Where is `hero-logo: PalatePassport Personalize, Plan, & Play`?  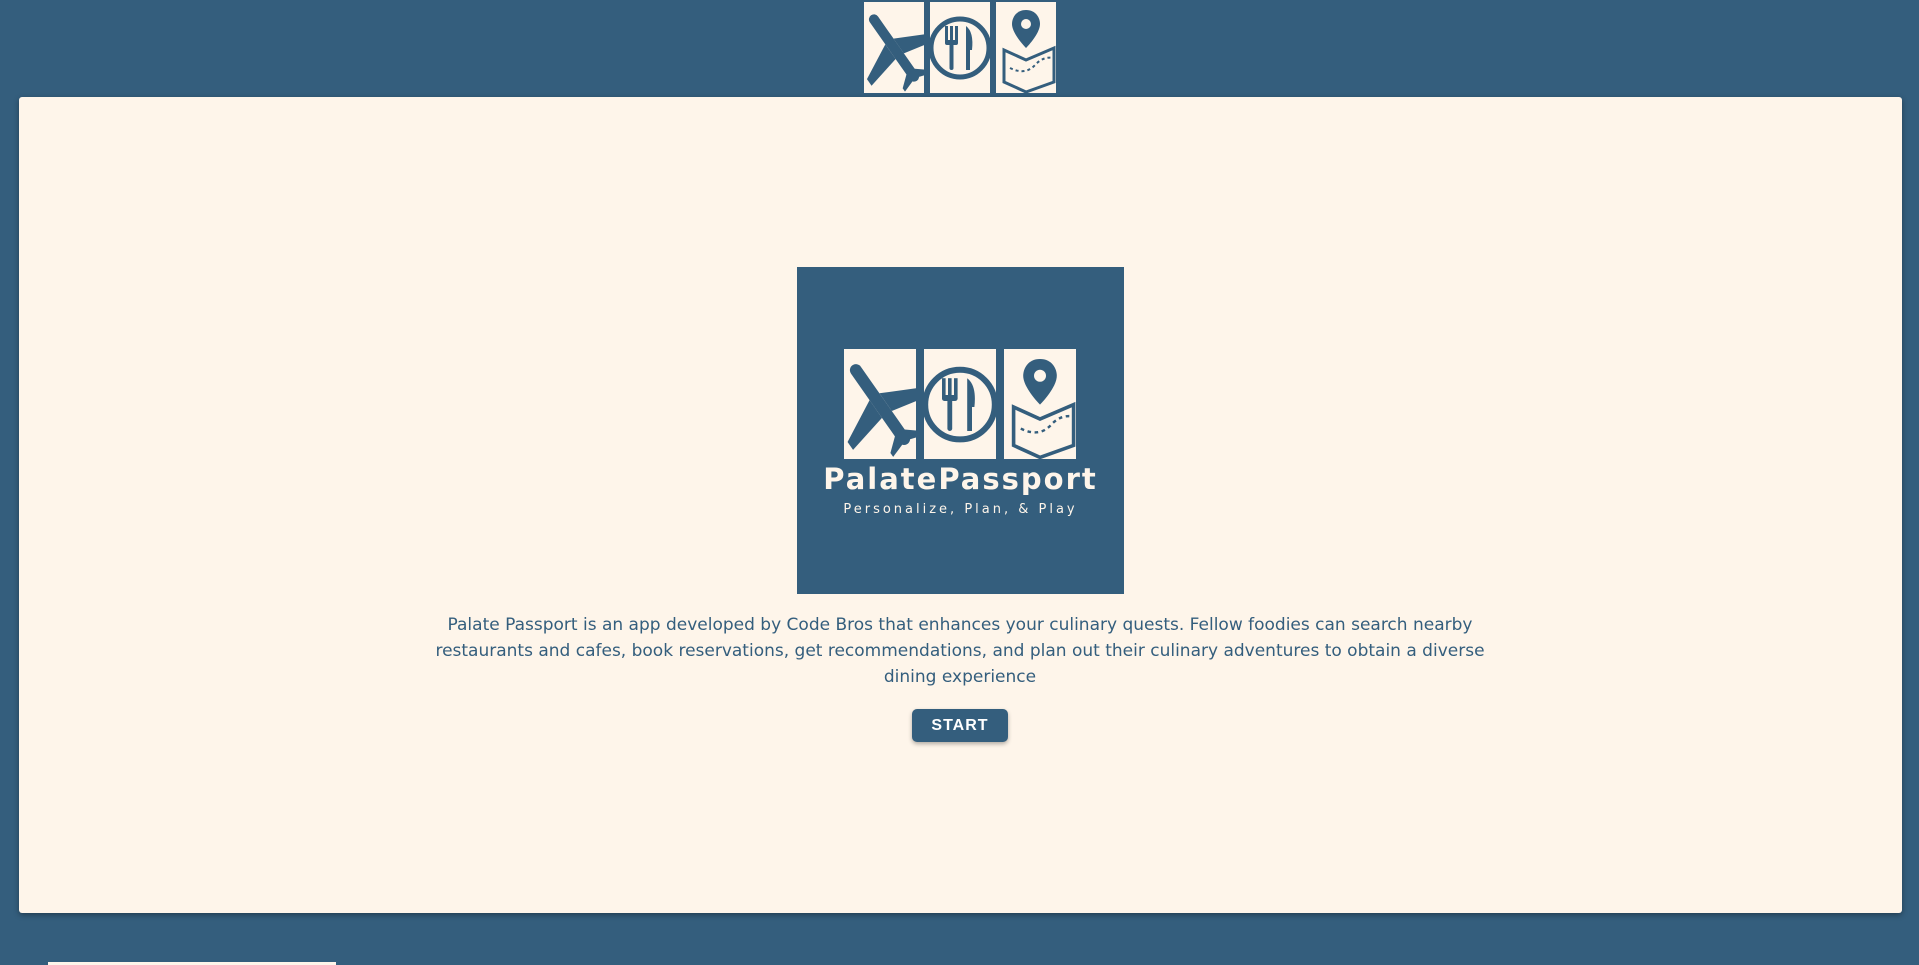 hero-logo: PalatePassport Personalize, Plan, & Play is located at coordinates (960, 430).